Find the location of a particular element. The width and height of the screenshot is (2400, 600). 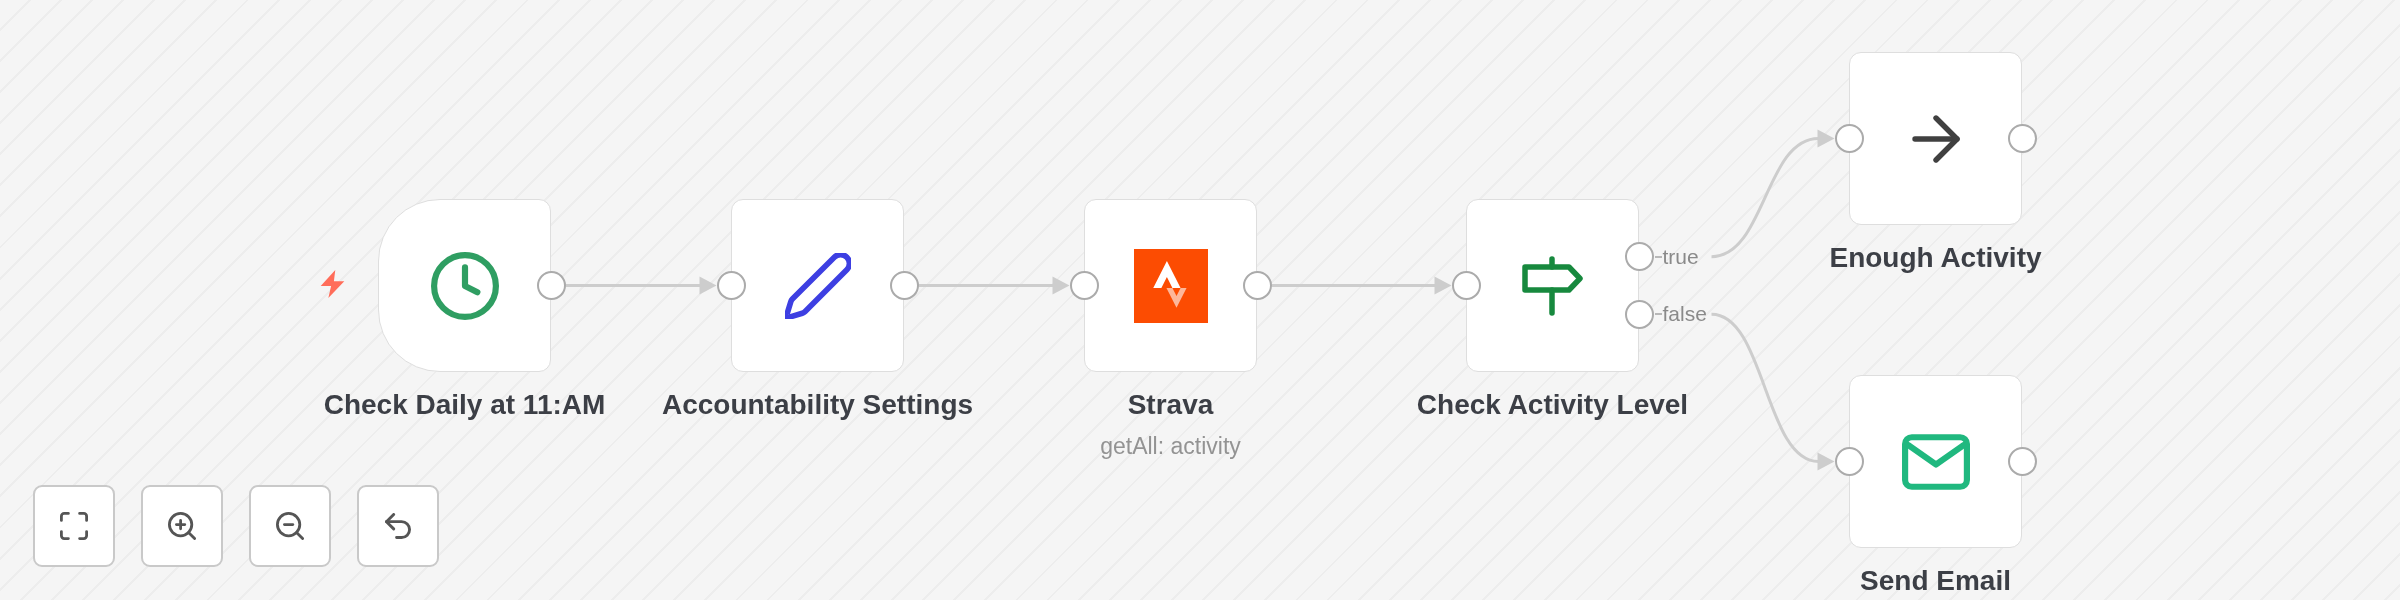

fit-view-button is located at coordinates (74, 526).